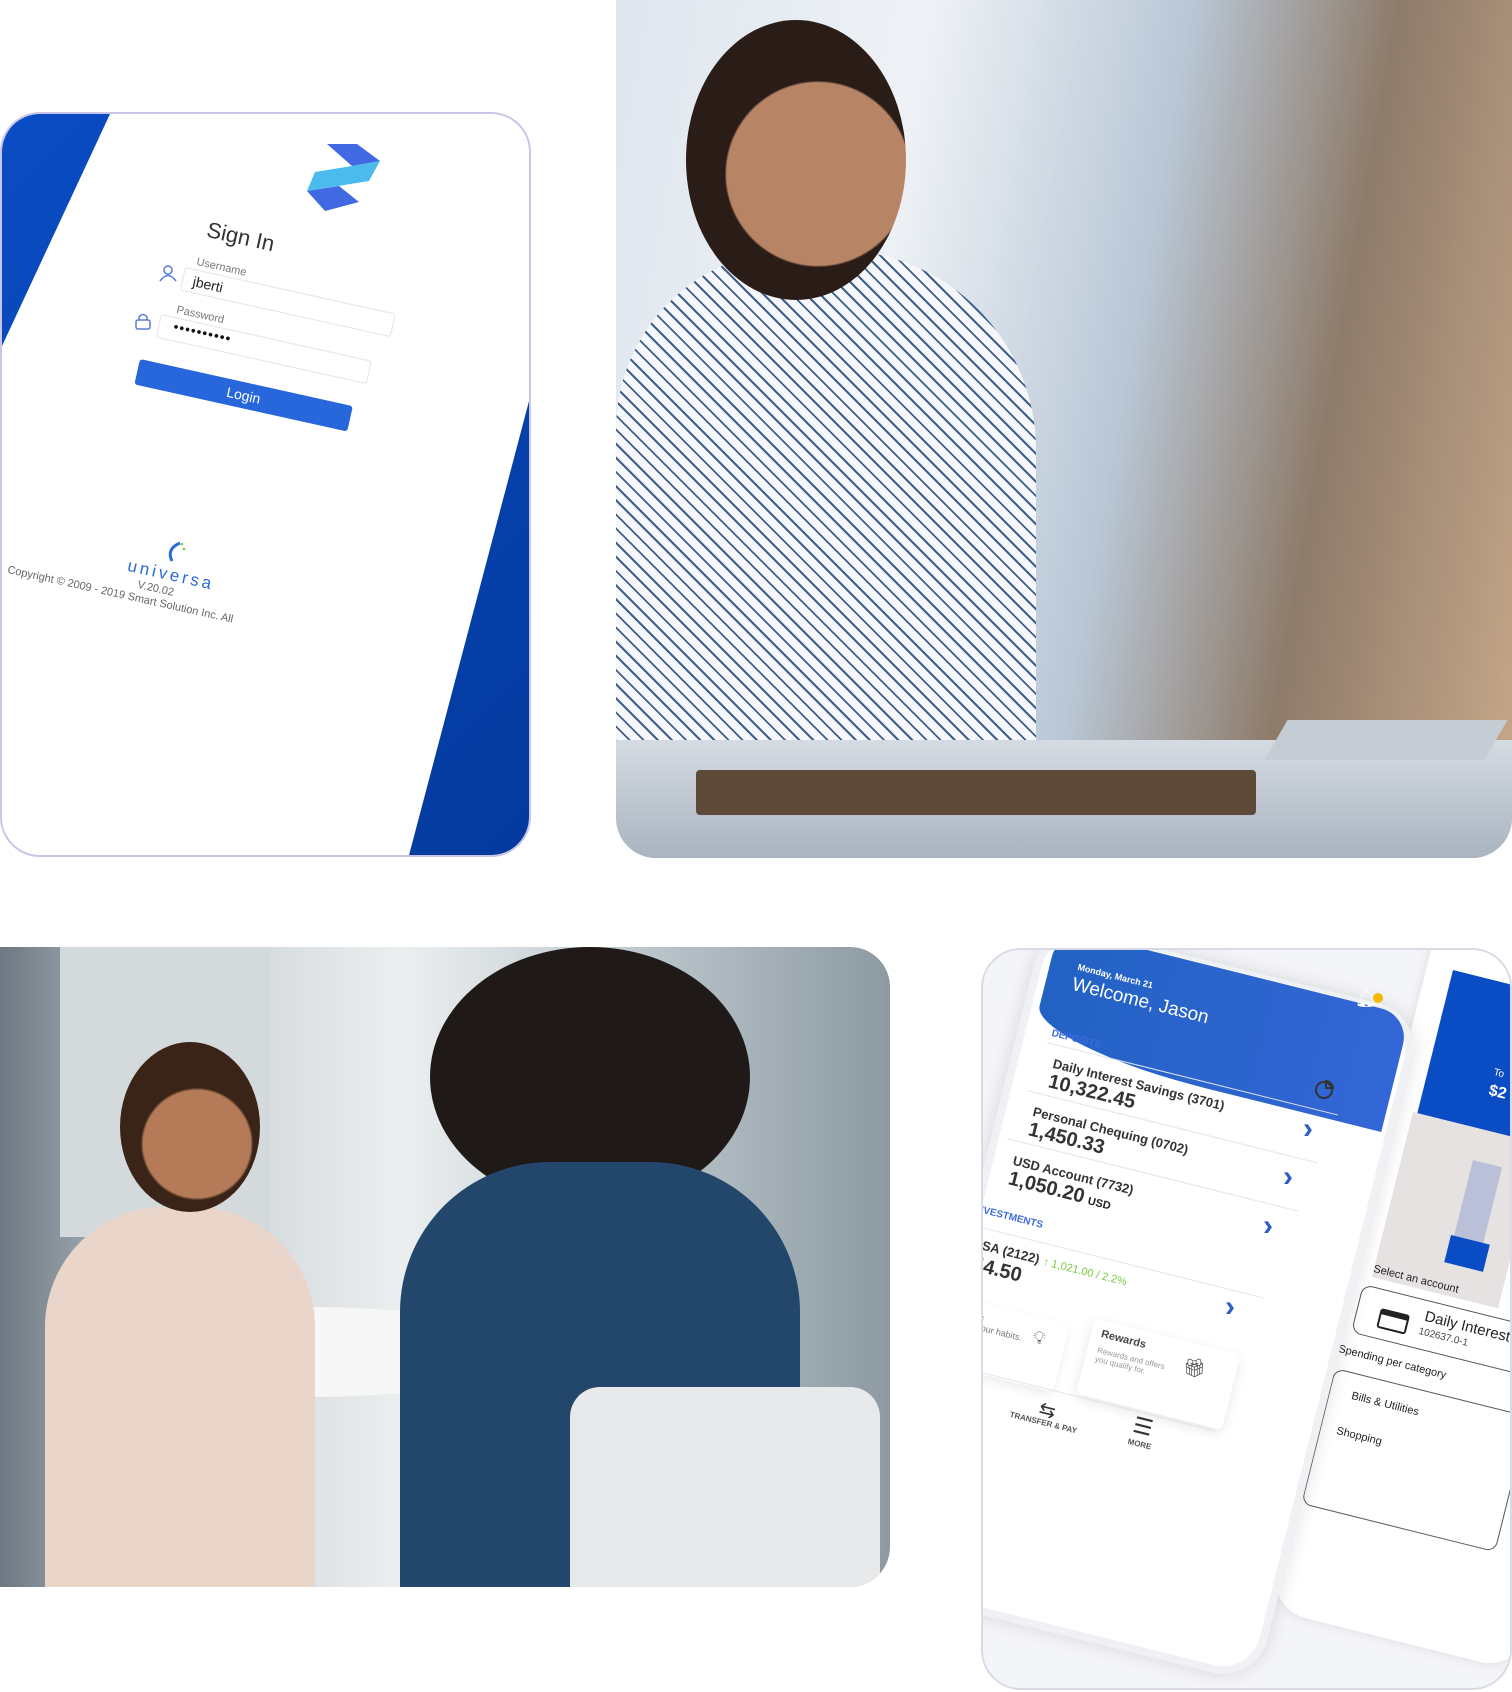  I want to click on blue-corner-decoration, so click(468, 620).